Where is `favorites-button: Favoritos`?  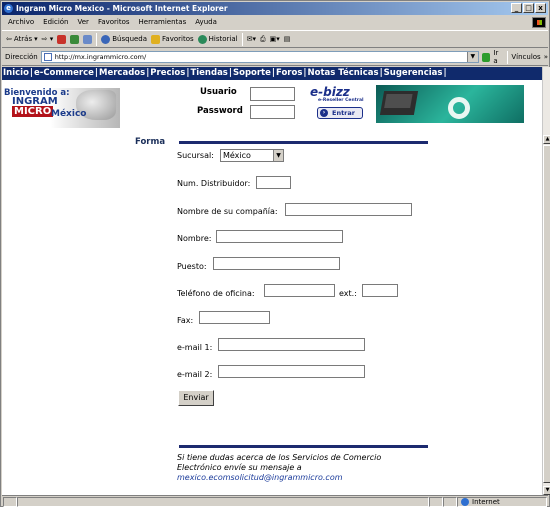 favorites-button: Favoritos is located at coordinates (172, 39).